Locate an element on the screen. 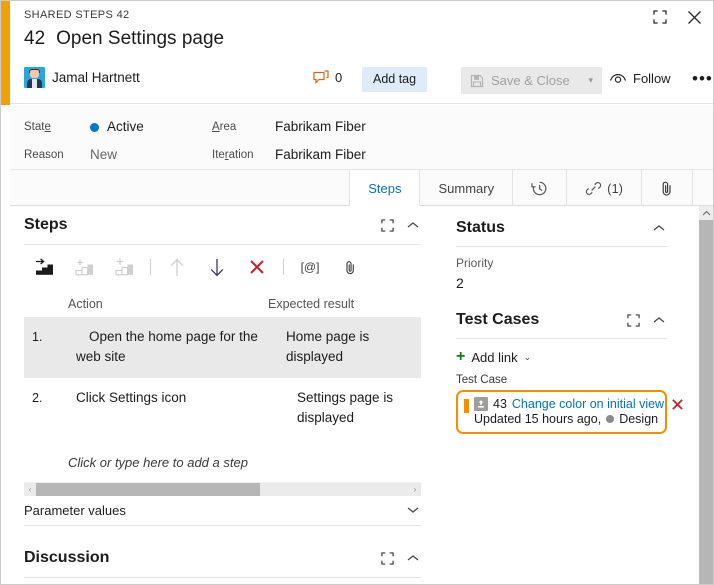 This screenshot has width=714, height=585. scroll-left-arrow-icon: ‹ is located at coordinates (30, 489).